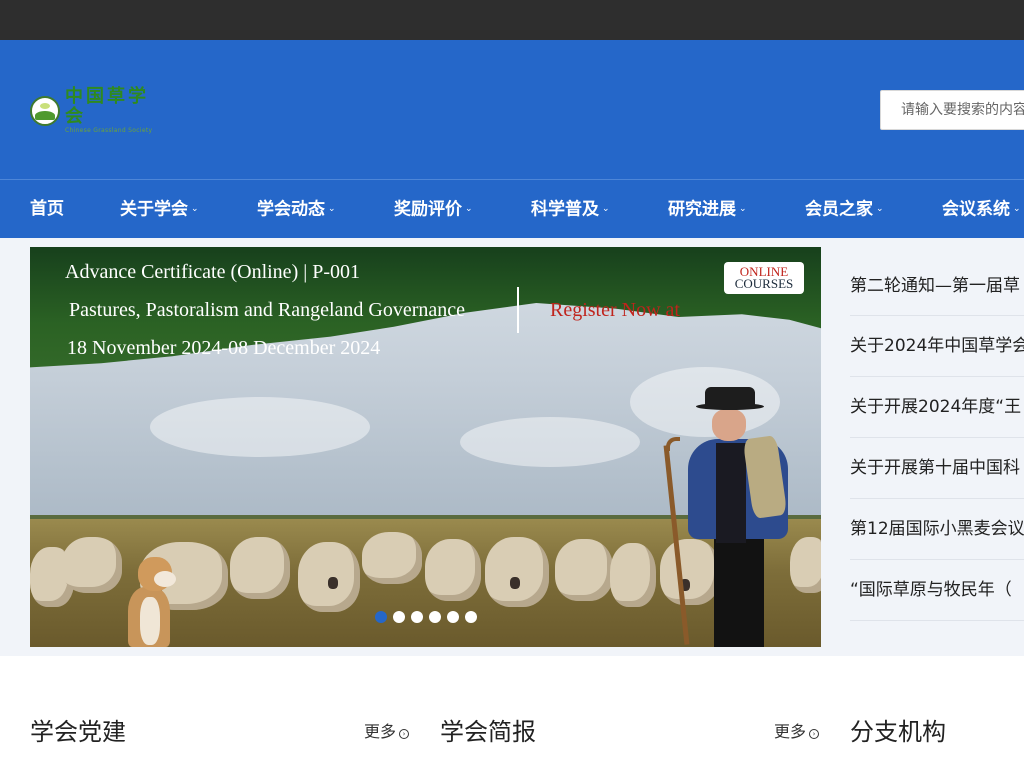 This screenshot has height=768, width=1024. Describe the element at coordinates (224, 348) in the screenshot. I see `banner-course-dates: 18 November 2024-08 December 2024` at that location.